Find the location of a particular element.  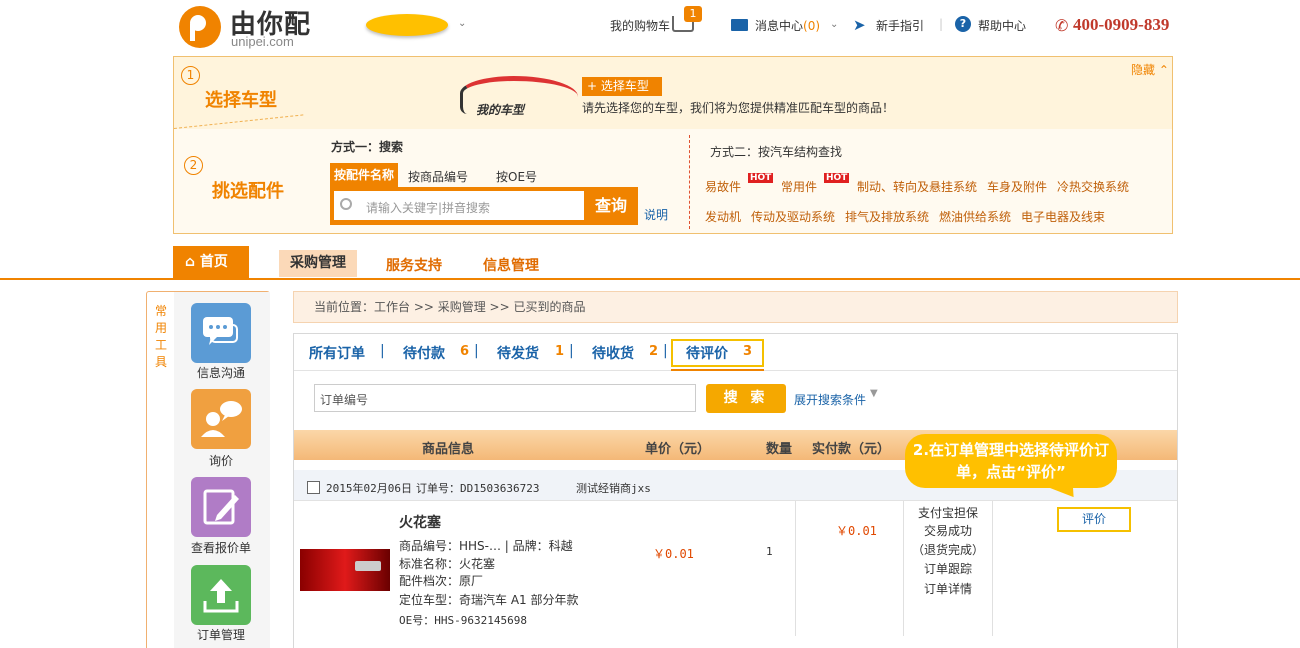

step1-section is located at coordinates (673, 93).